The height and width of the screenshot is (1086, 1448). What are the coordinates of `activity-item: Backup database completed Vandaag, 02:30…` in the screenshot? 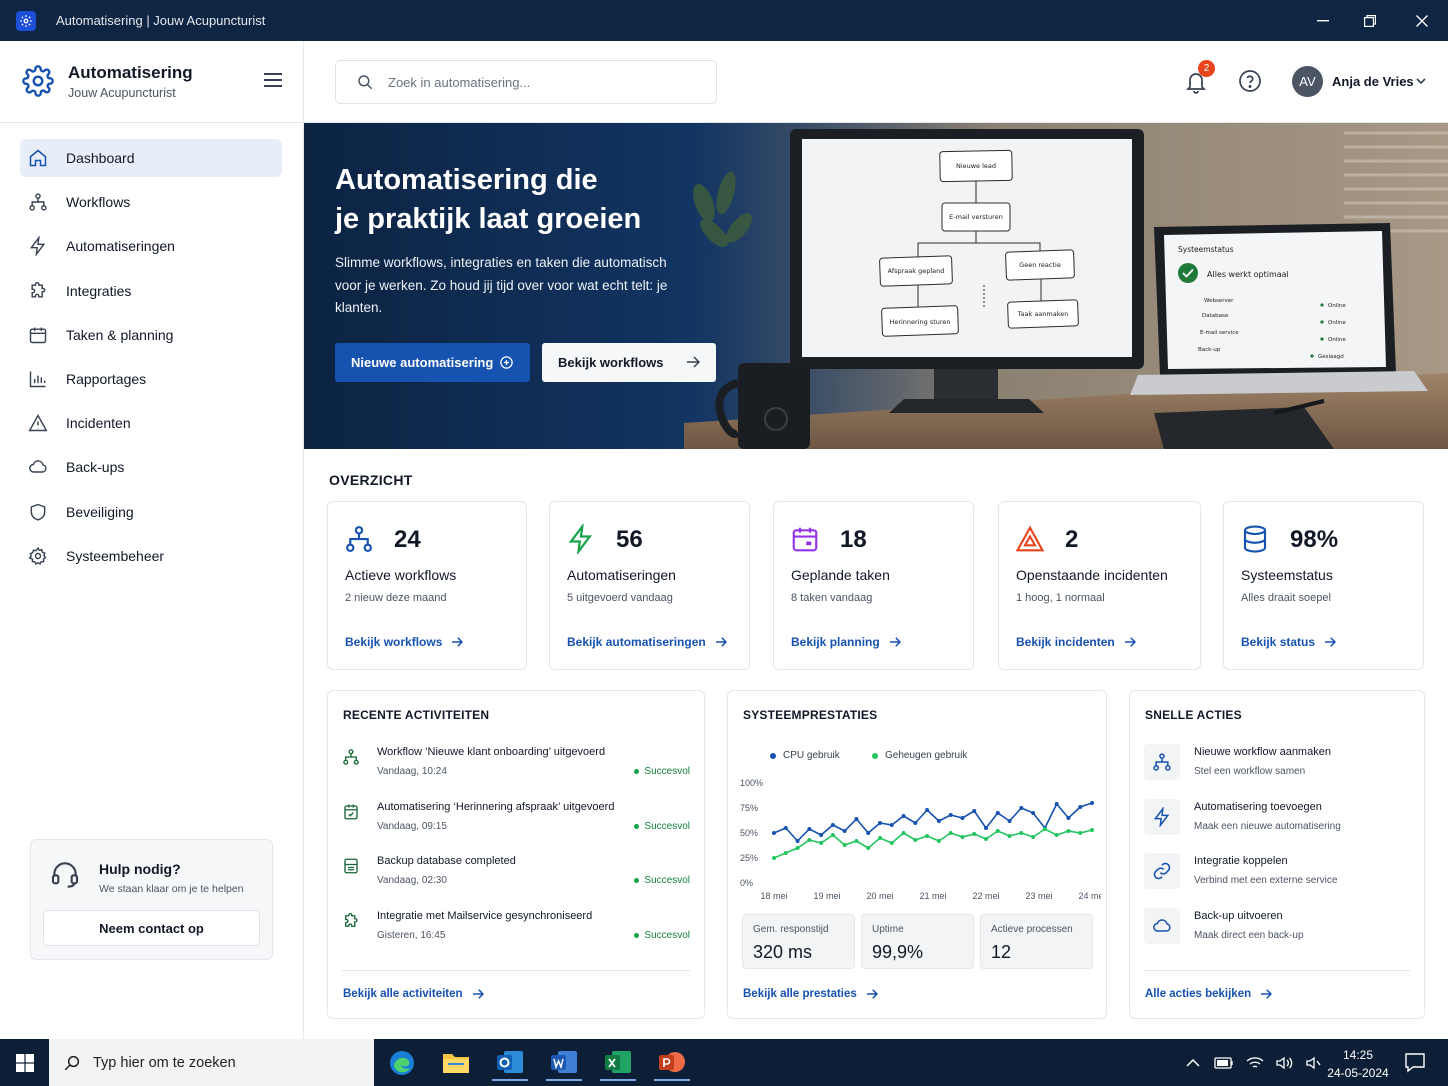 It's located at (517, 875).